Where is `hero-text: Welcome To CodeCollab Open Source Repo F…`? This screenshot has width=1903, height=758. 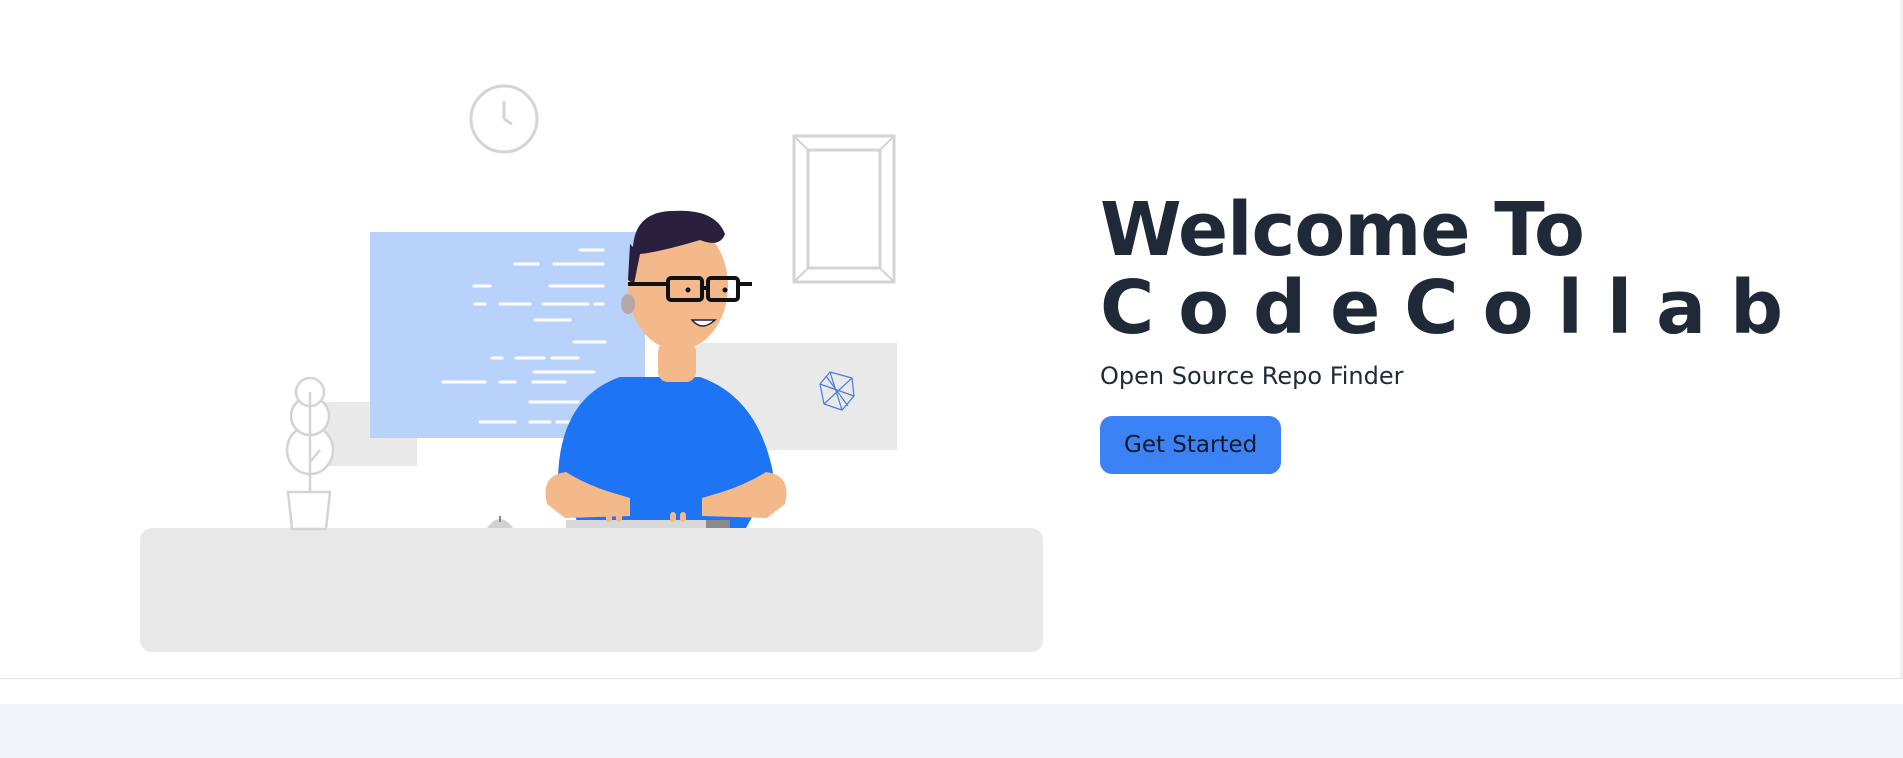
hero-text: Welcome To CodeCollab Open Source Repo F… is located at coordinates (1450, 333).